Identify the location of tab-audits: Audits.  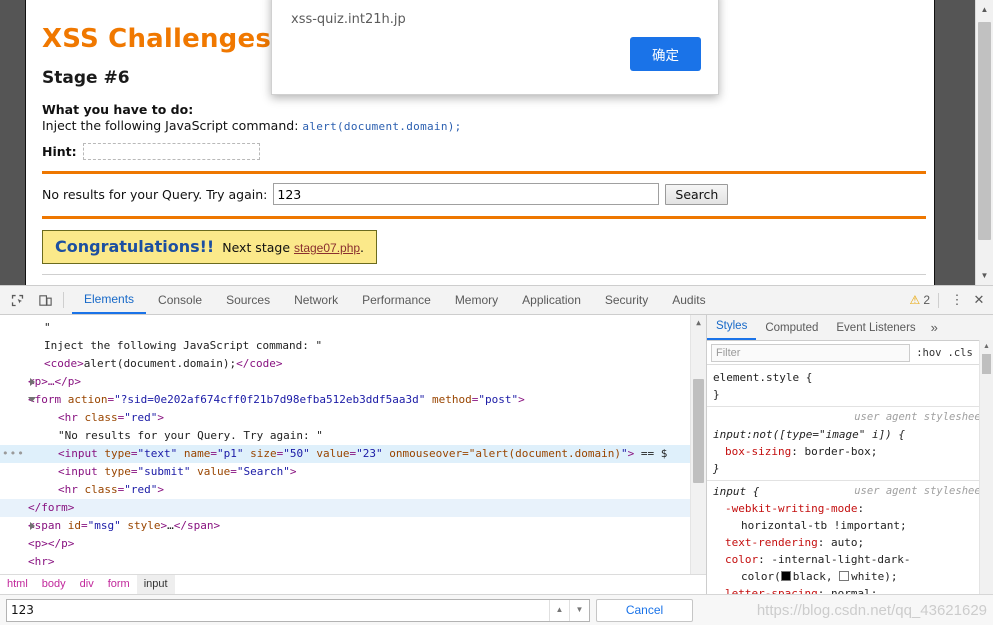
(688, 300).